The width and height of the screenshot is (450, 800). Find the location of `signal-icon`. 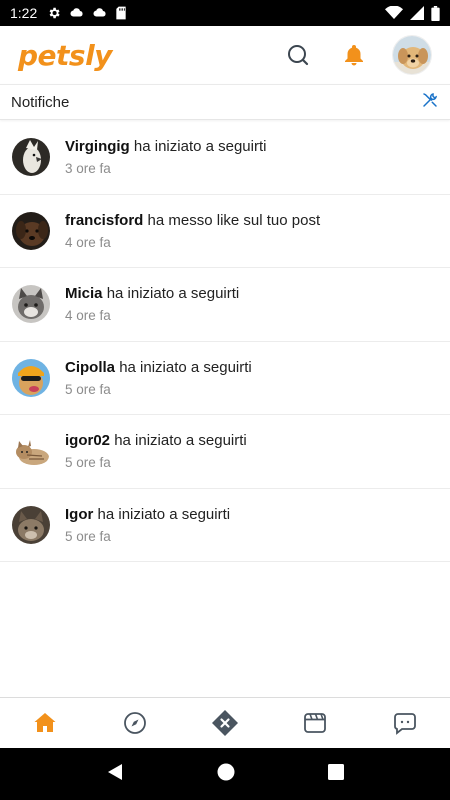

signal-icon is located at coordinates (417, 13).